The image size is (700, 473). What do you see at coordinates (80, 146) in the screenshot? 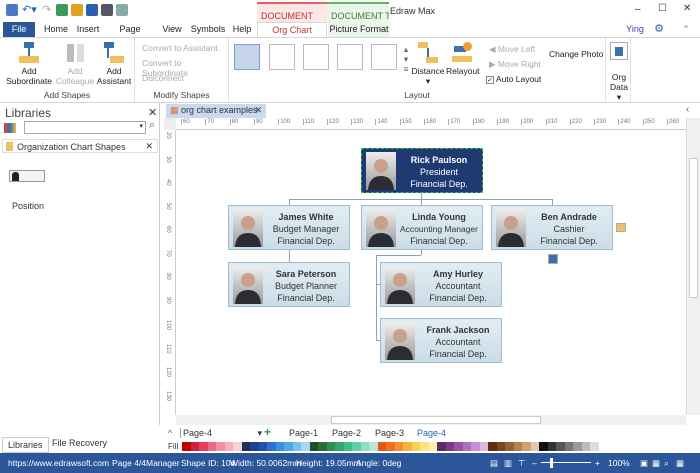
I see `library-section-org-chart-shapes: Organization Chart Shapes ✕` at bounding box center [80, 146].